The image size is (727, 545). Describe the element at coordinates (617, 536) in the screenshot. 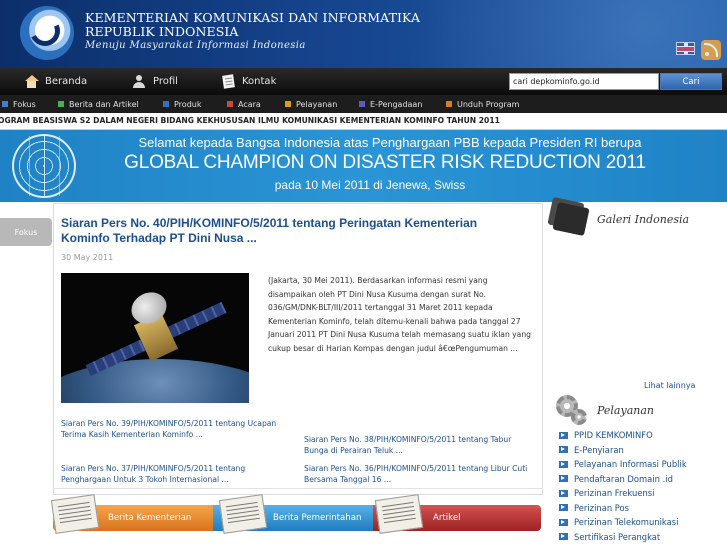

I see `service-label: Sertifikasi Perangkat` at that location.